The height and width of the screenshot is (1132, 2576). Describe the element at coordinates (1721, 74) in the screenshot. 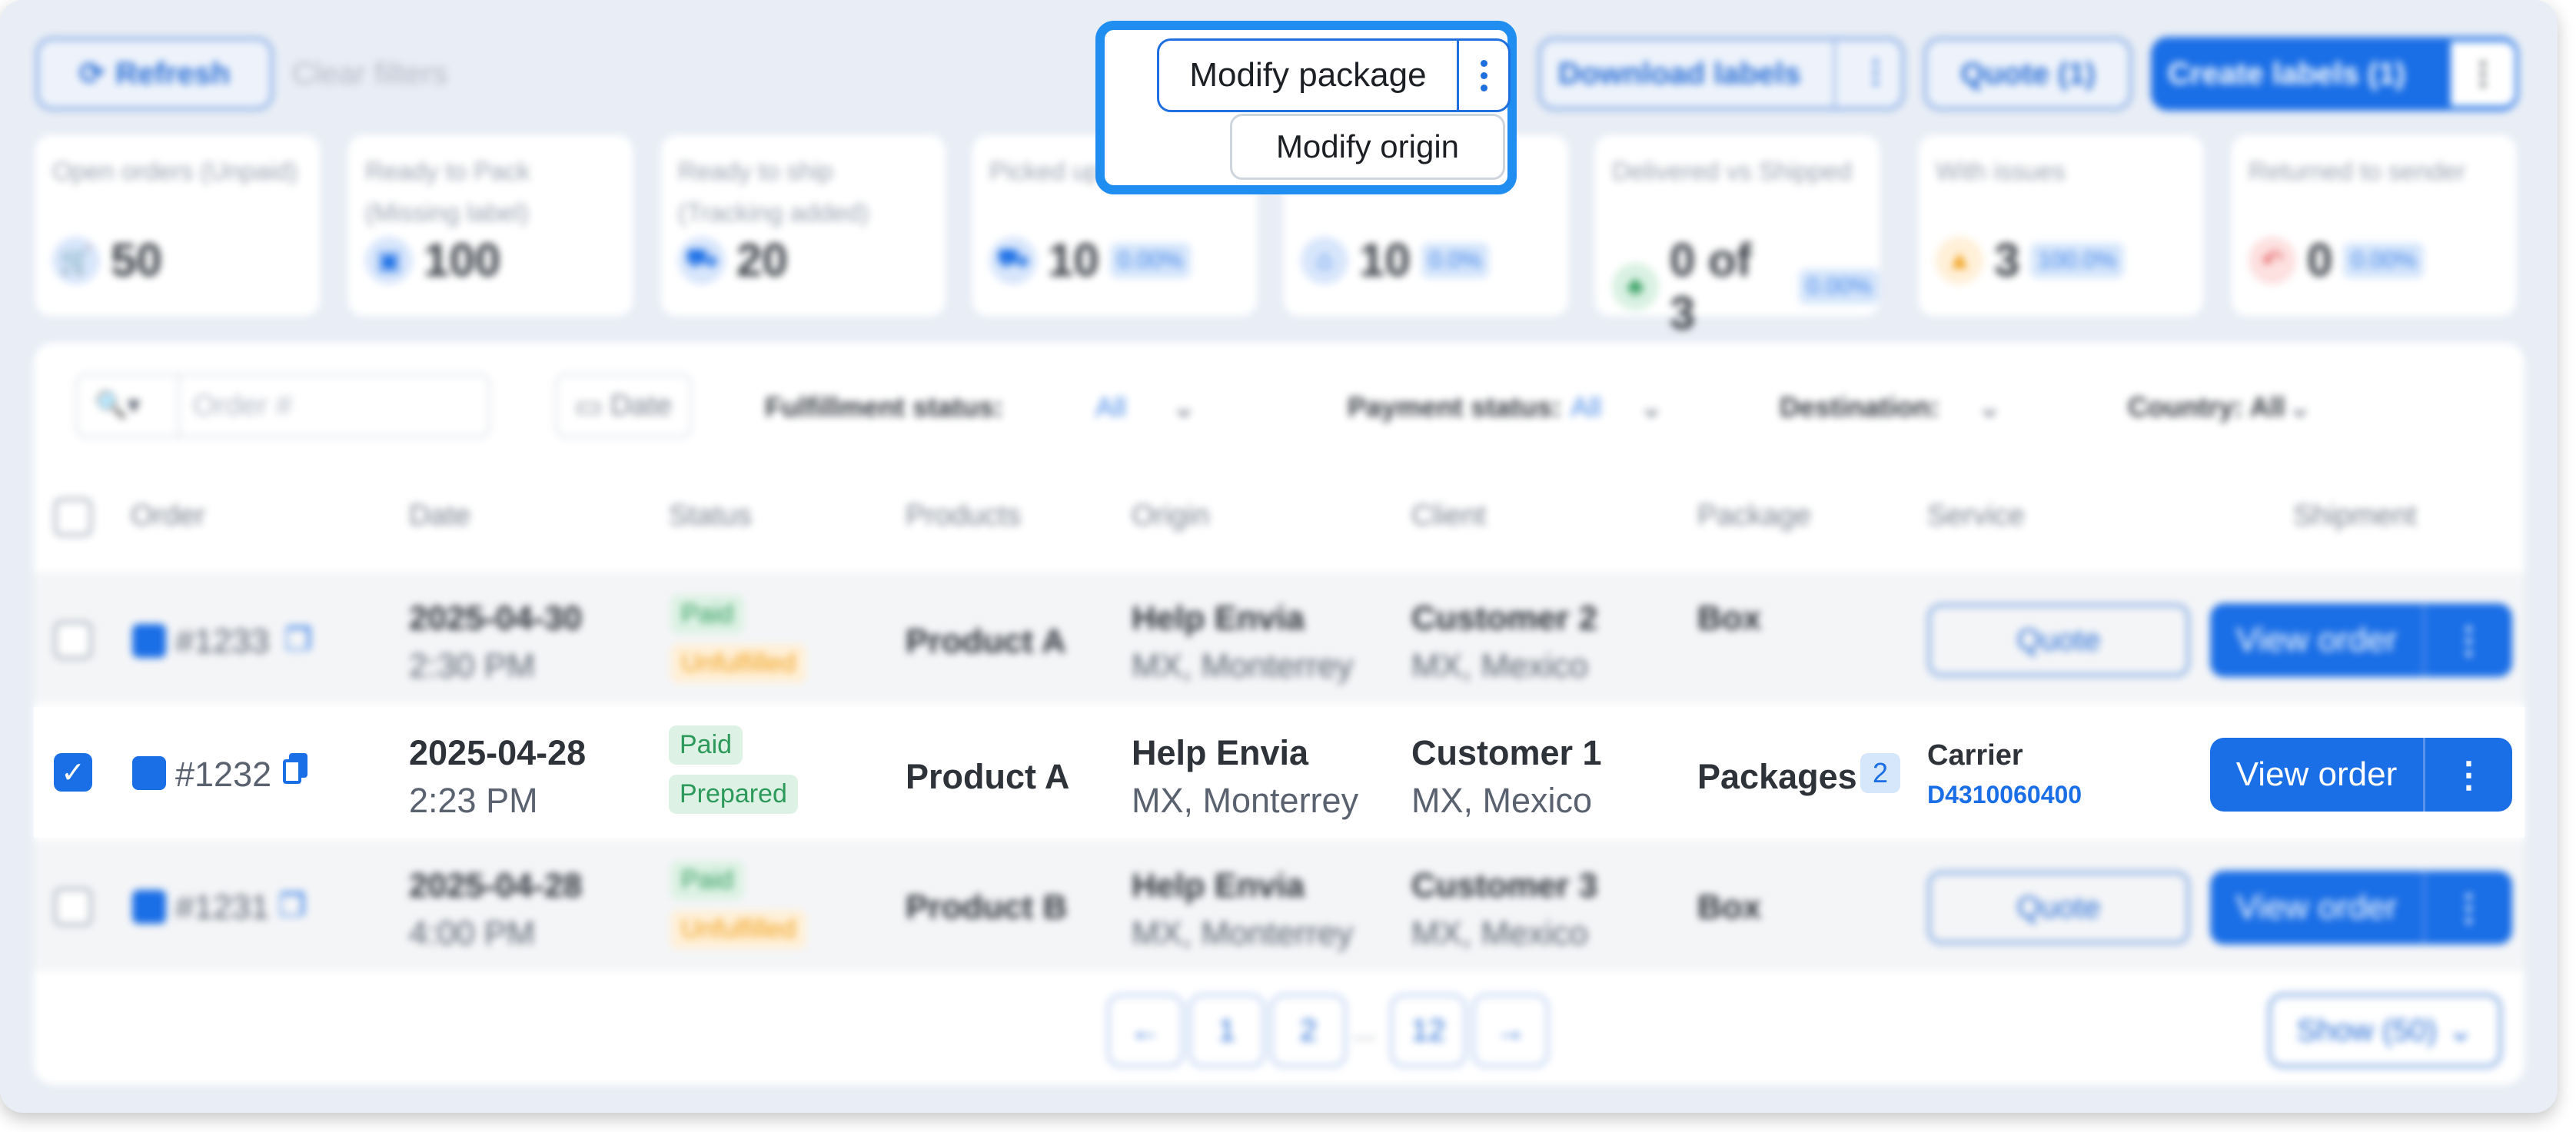

I see `download-labels-button: Download labels ⋮` at that location.